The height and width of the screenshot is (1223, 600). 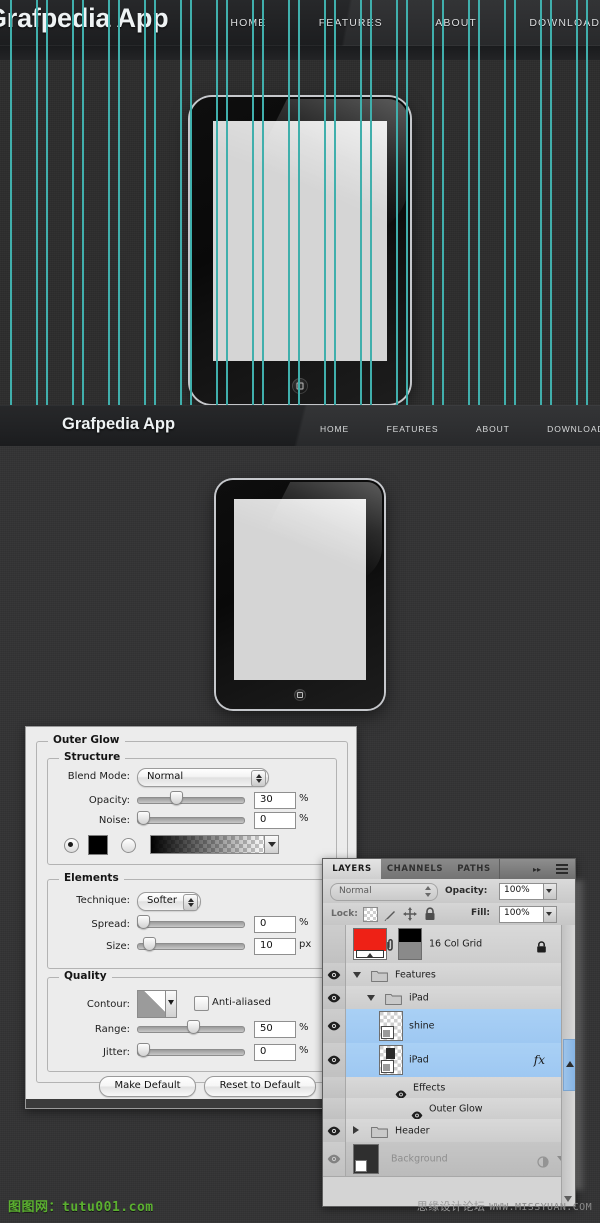 I want to click on hero-nav-item-download: DOWNLOAD, so click(x=564, y=23).